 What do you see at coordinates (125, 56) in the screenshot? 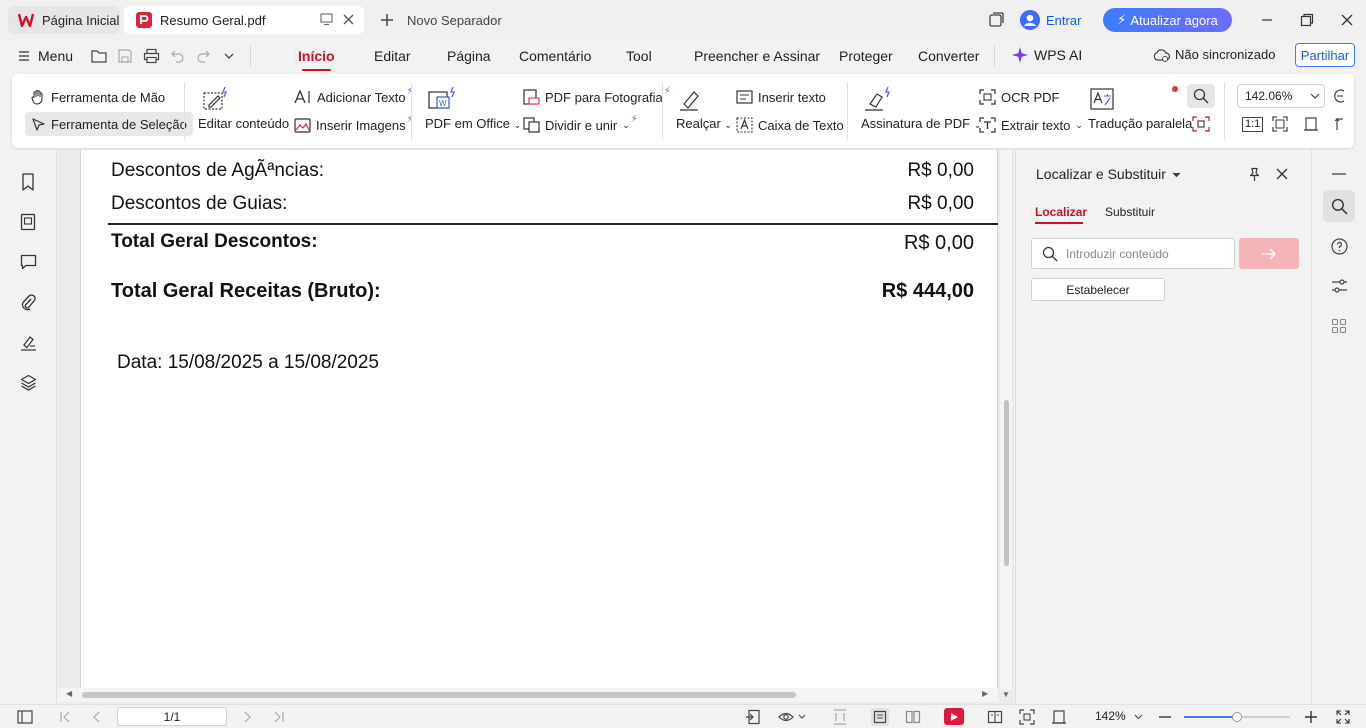
I see `save-icon` at bounding box center [125, 56].